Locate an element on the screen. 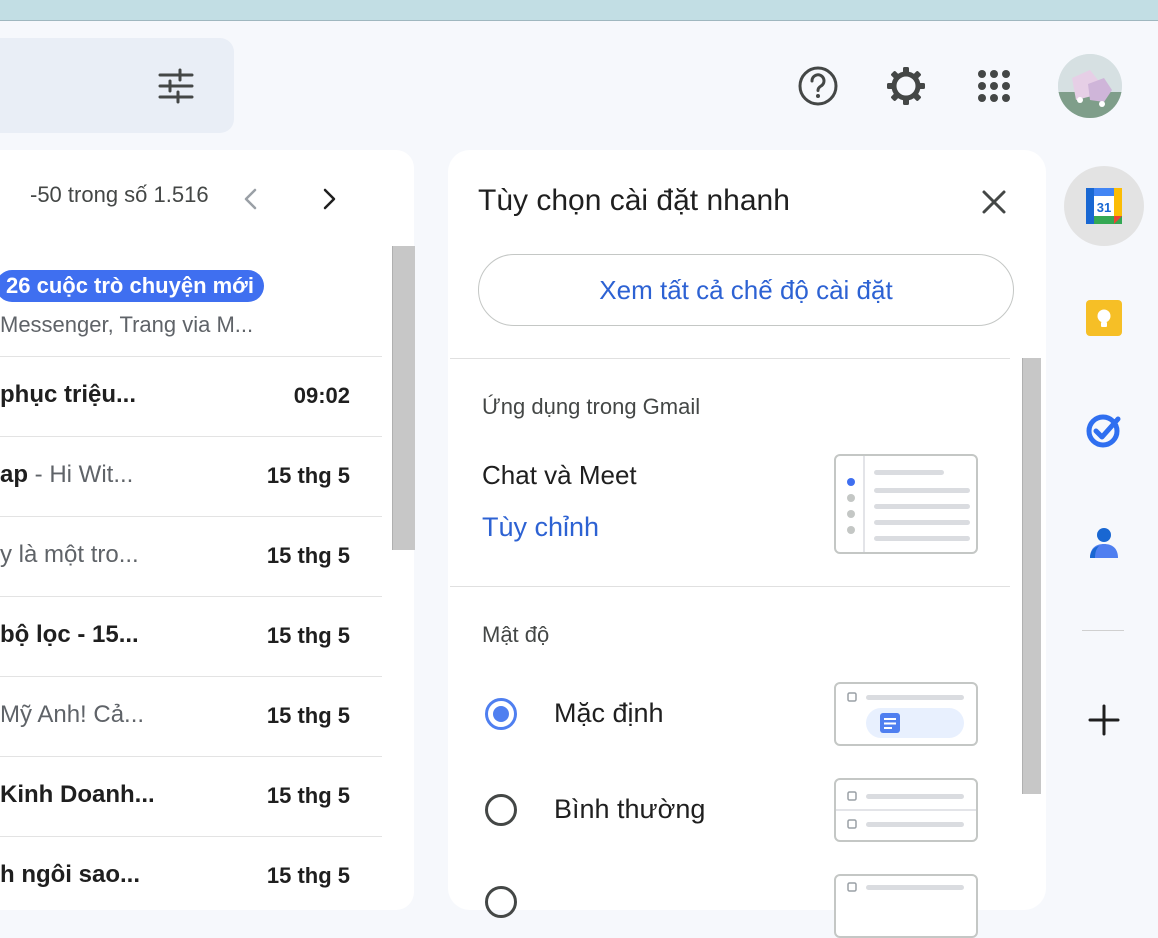 This screenshot has height=938, width=1158. calendar-button: 31 is located at coordinates (1104, 206).